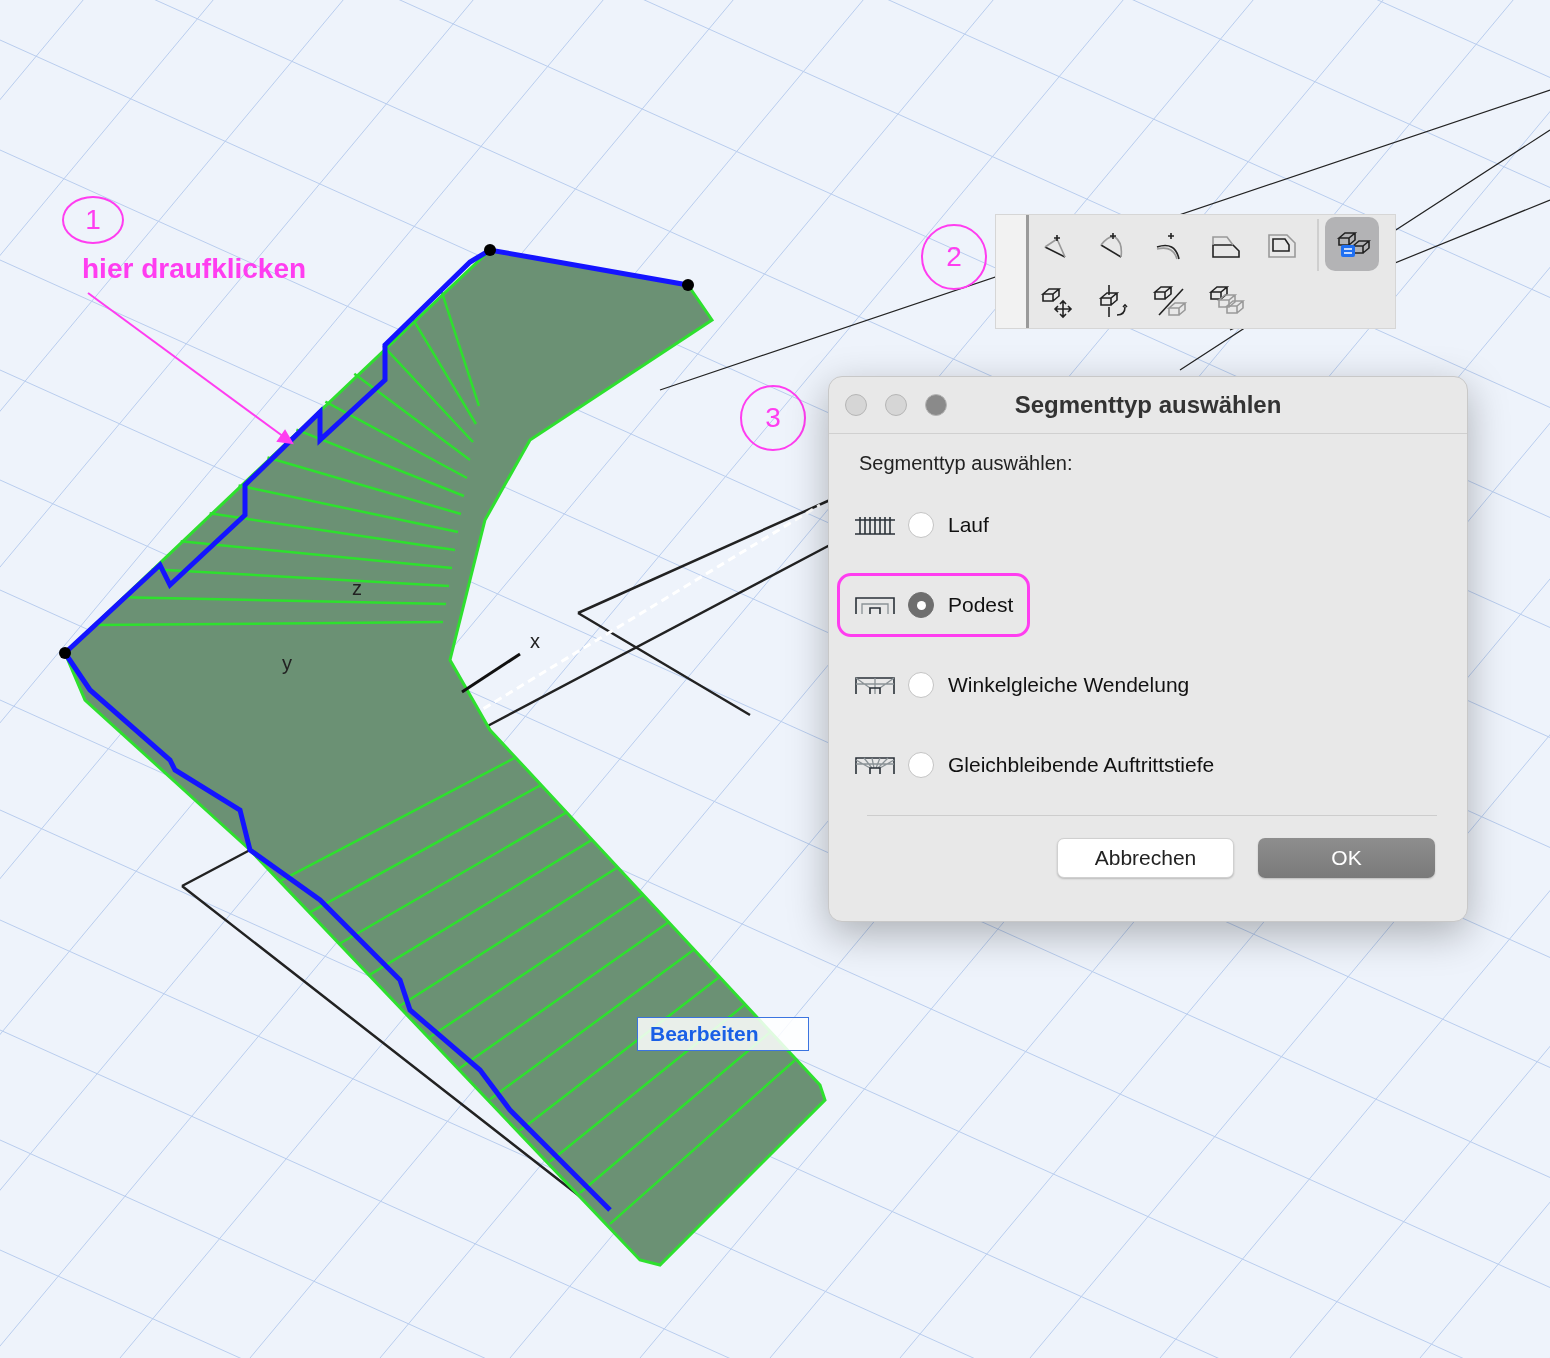  What do you see at coordinates (968, 525) in the screenshot?
I see `option-label: Lauf` at bounding box center [968, 525].